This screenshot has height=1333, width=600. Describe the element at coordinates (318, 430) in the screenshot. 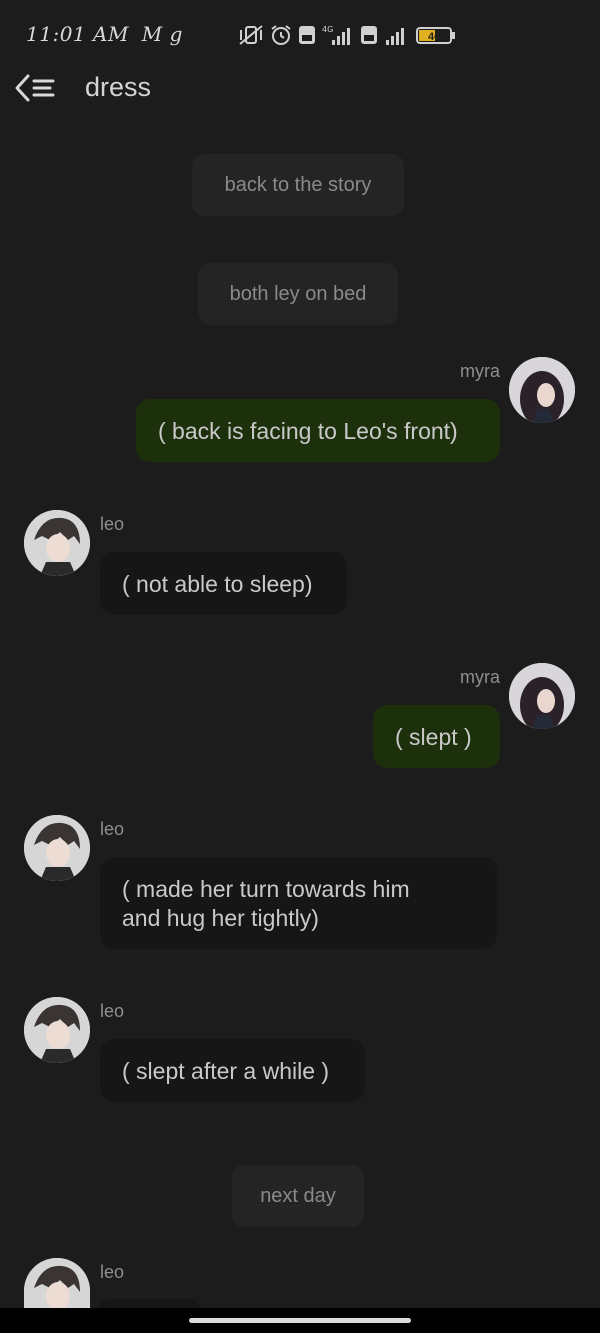

I see `message-bubble: ( back is facing to Leo's front)` at that location.